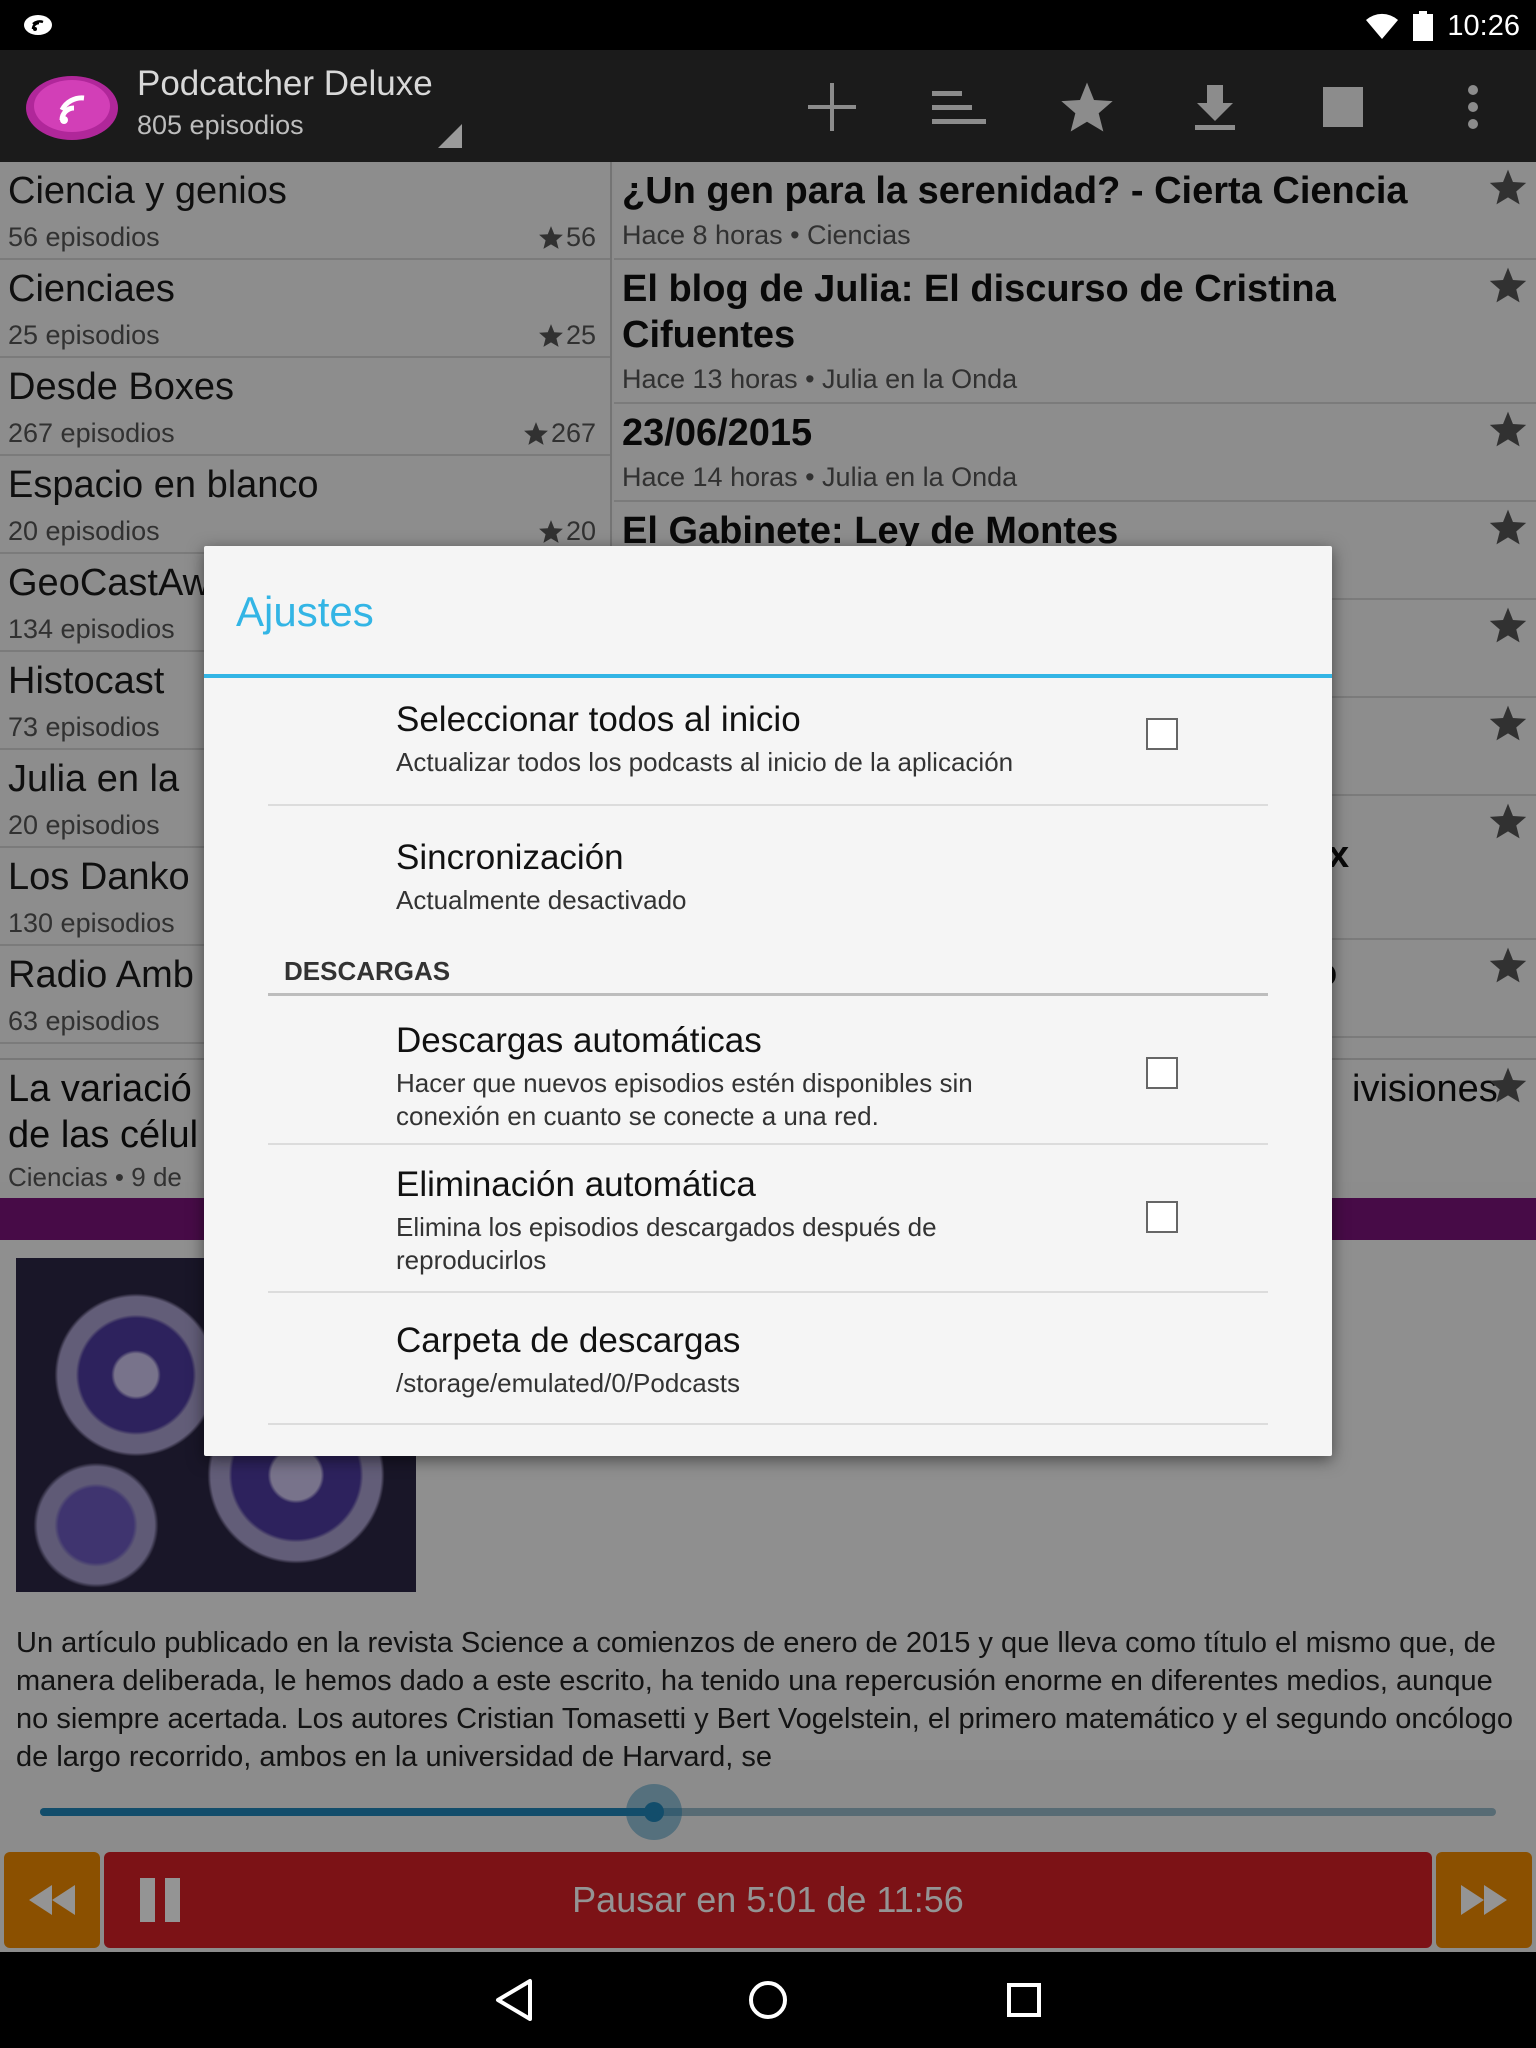 The width and height of the screenshot is (1536, 2048). What do you see at coordinates (1483, 25) in the screenshot?
I see `clock: 10:26` at bounding box center [1483, 25].